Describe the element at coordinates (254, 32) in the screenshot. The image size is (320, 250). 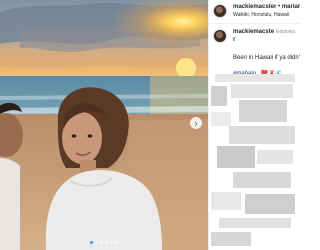
I see `caption-username-line1: mackiemacste` at that location.